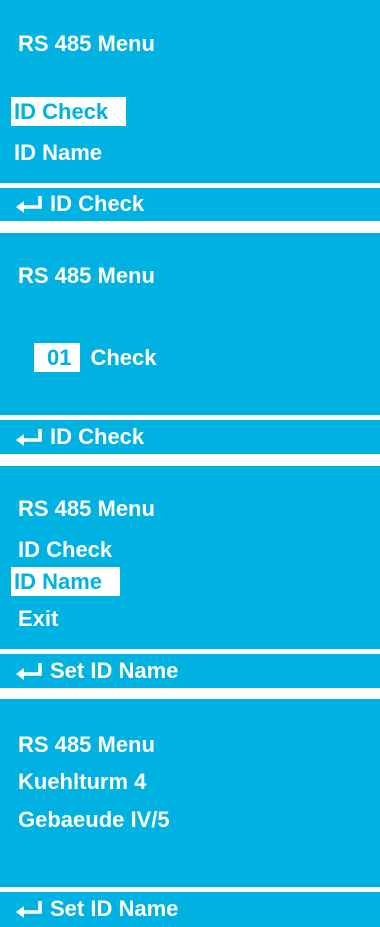 The width and height of the screenshot is (380, 927). I want to click on menu-item-label-selected: ID Name, so click(66, 581).